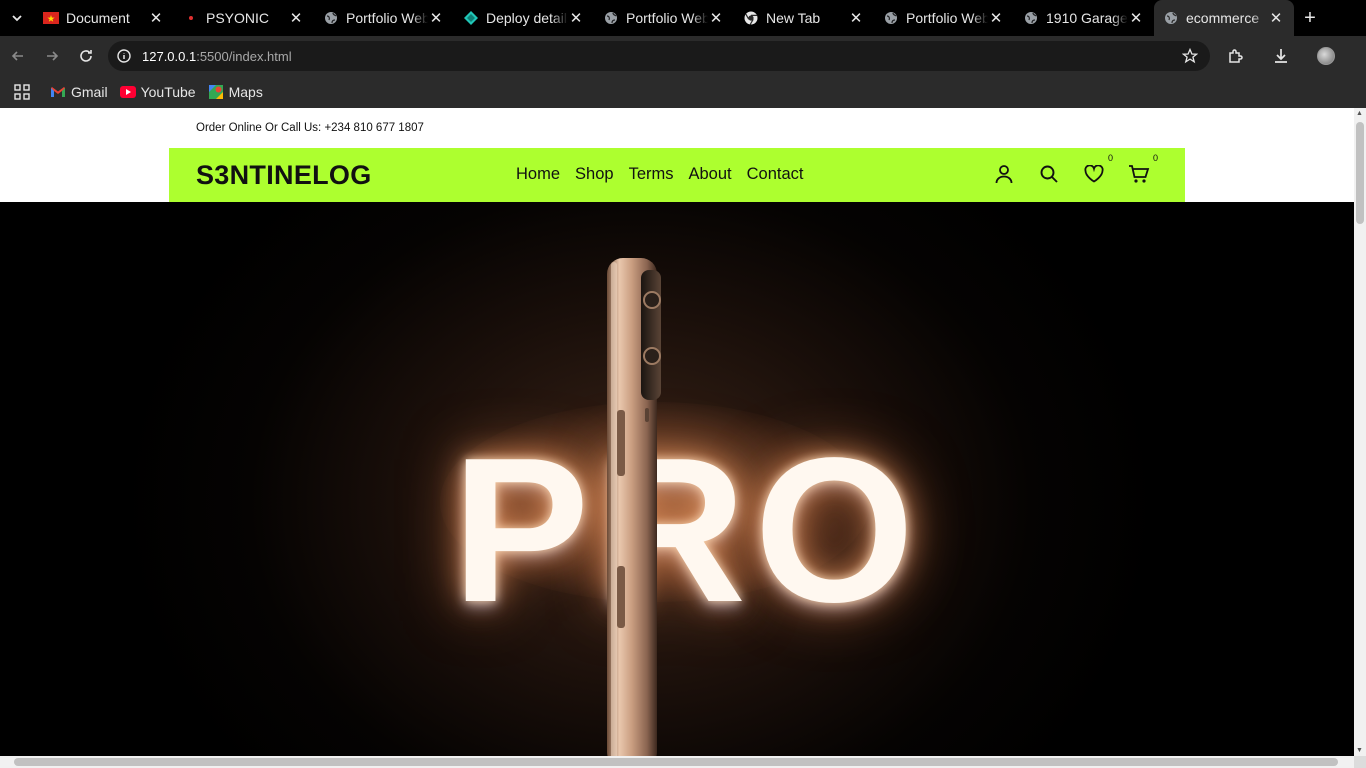 The height and width of the screenshot is (768, 1366). I want to click on url-path: :5500/index.html, so click(244, 56).